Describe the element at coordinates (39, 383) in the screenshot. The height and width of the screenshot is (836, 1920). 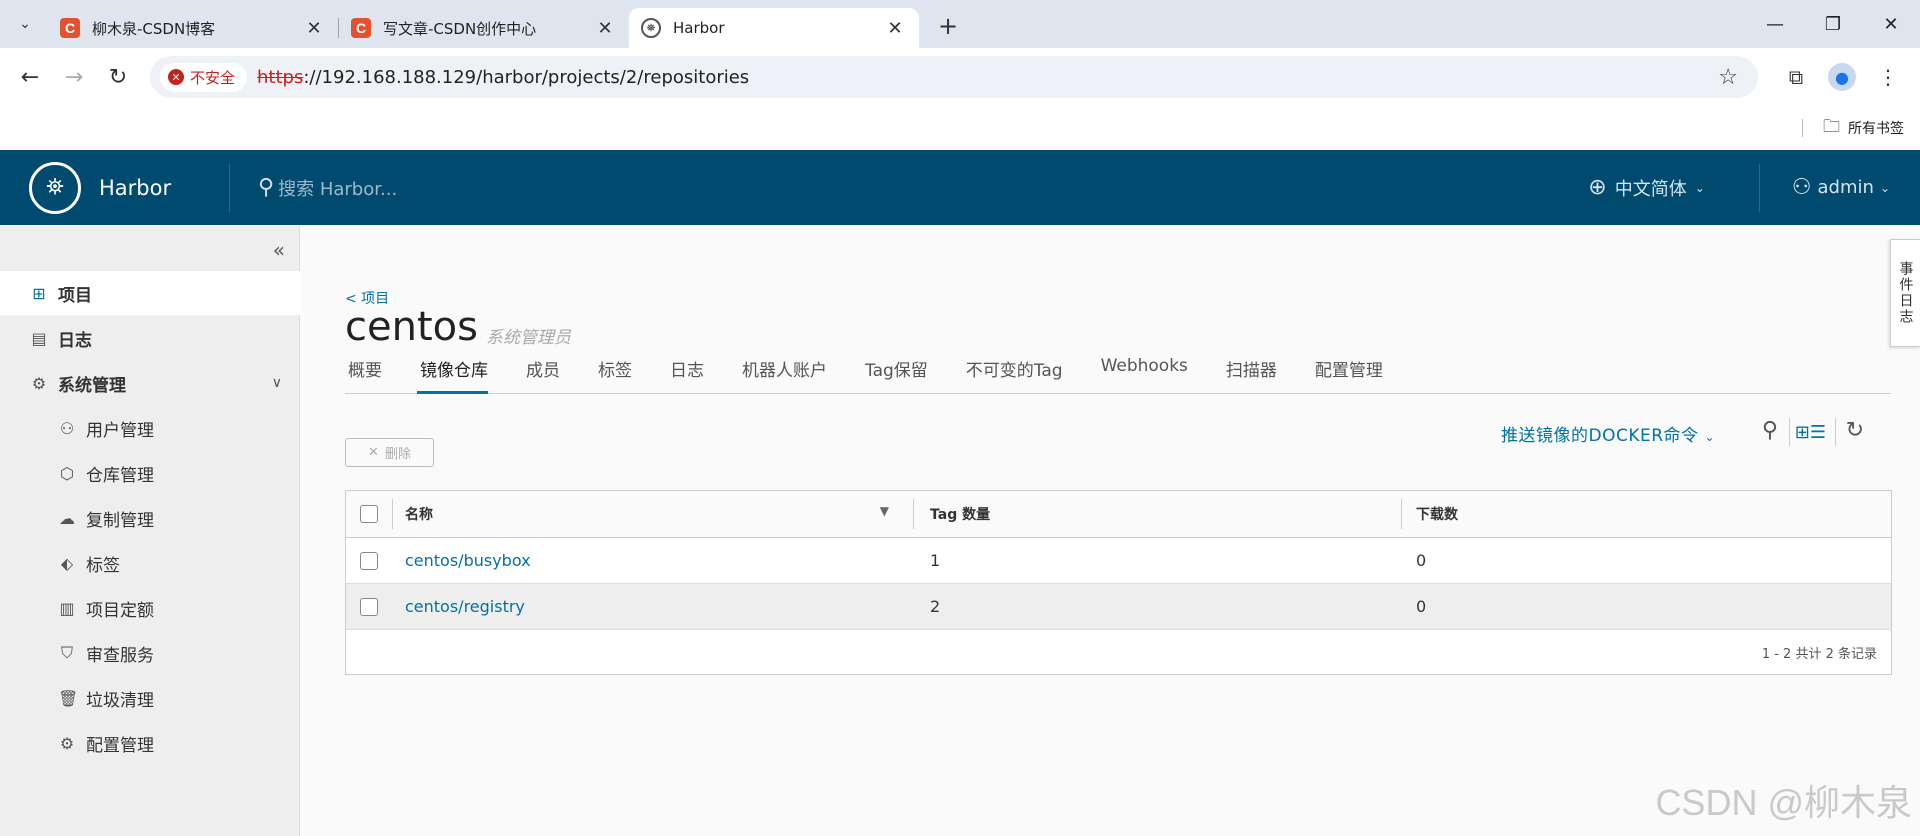
I see `admin-icon: ⚙` at that location.